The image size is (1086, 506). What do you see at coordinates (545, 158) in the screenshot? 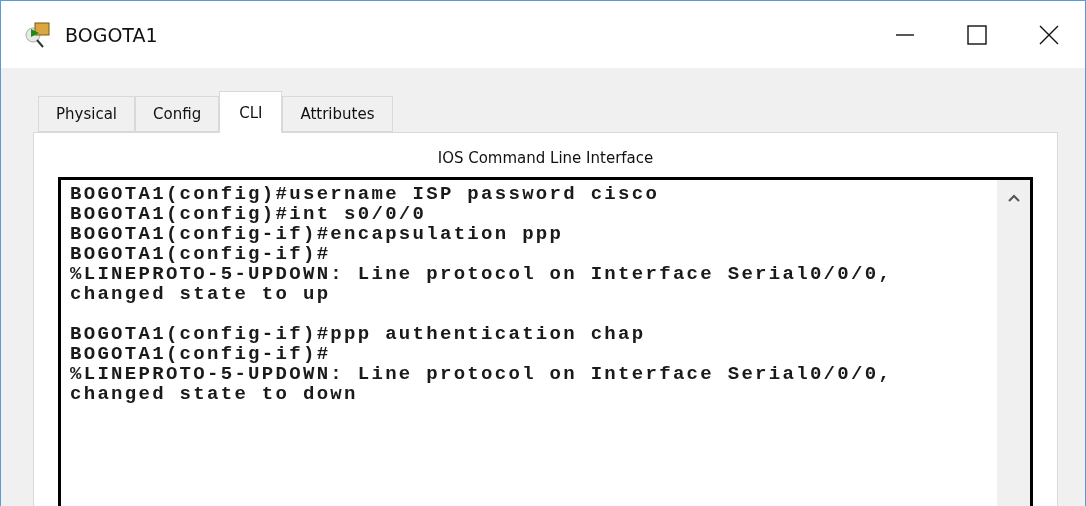
I see `panel-title: IOS Command Line Interface` at bounding box center [545, 158].